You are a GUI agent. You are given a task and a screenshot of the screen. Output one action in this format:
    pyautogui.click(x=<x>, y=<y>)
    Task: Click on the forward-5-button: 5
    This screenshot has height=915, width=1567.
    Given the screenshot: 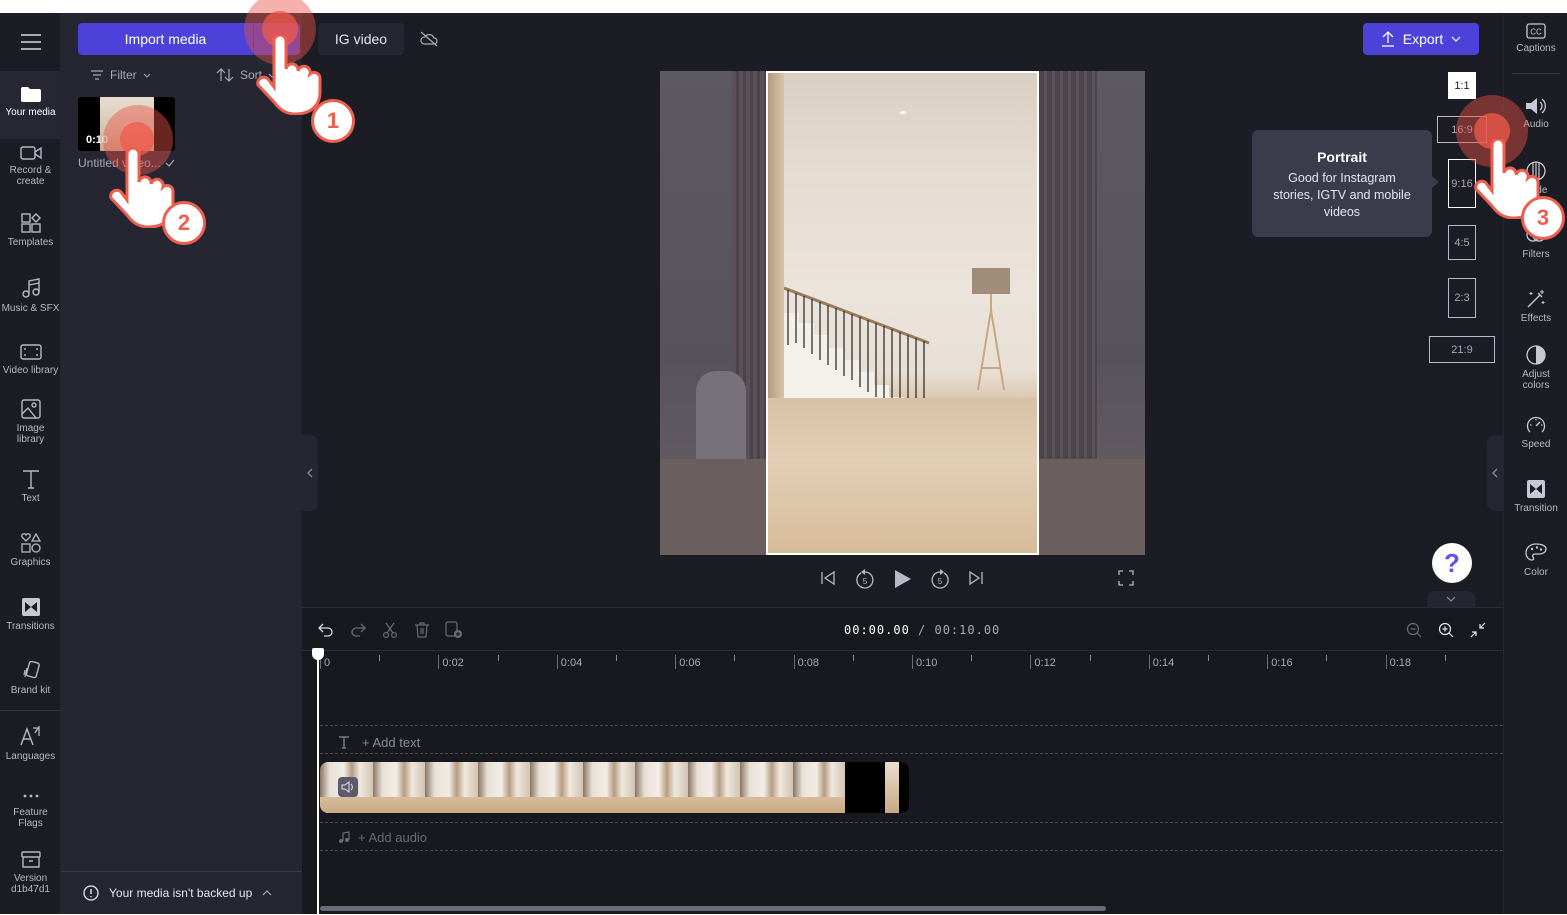 What is the action you would take?
    pyautogui.click(x=940, y=579)
    